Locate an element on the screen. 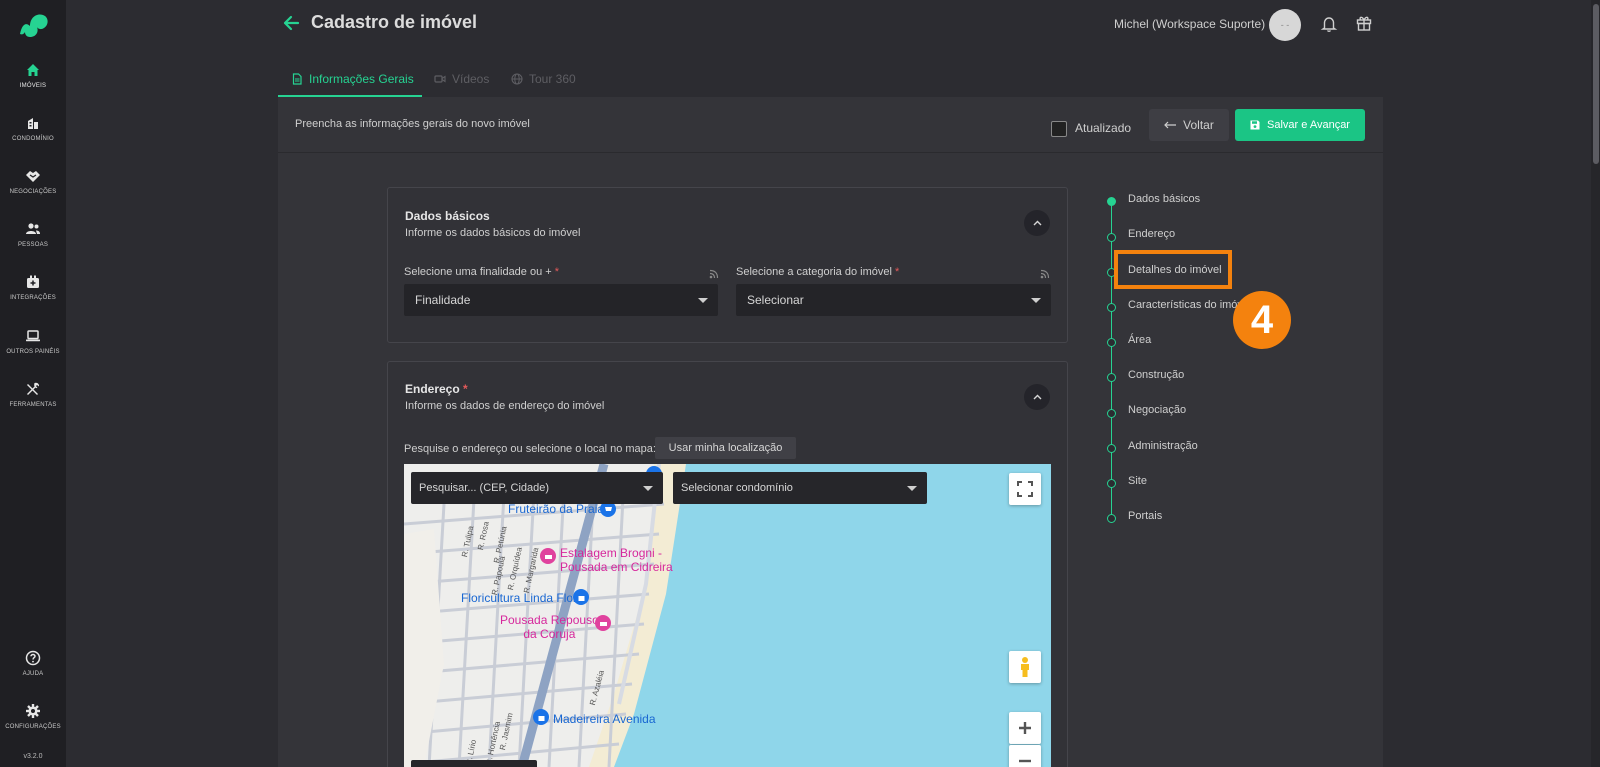  step-administracao: Administração is located at coordinates (1163, 446).